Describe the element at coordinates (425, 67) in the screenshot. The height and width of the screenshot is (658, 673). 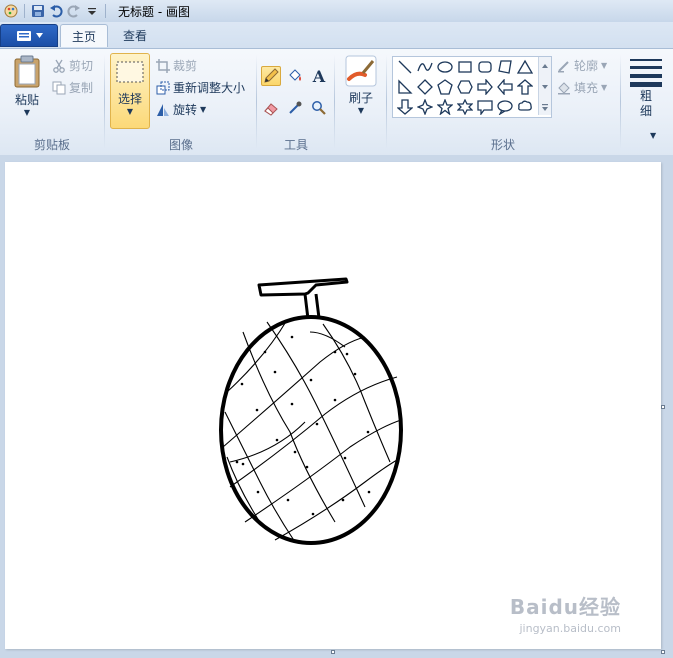
I see `curve-icon` at that location.